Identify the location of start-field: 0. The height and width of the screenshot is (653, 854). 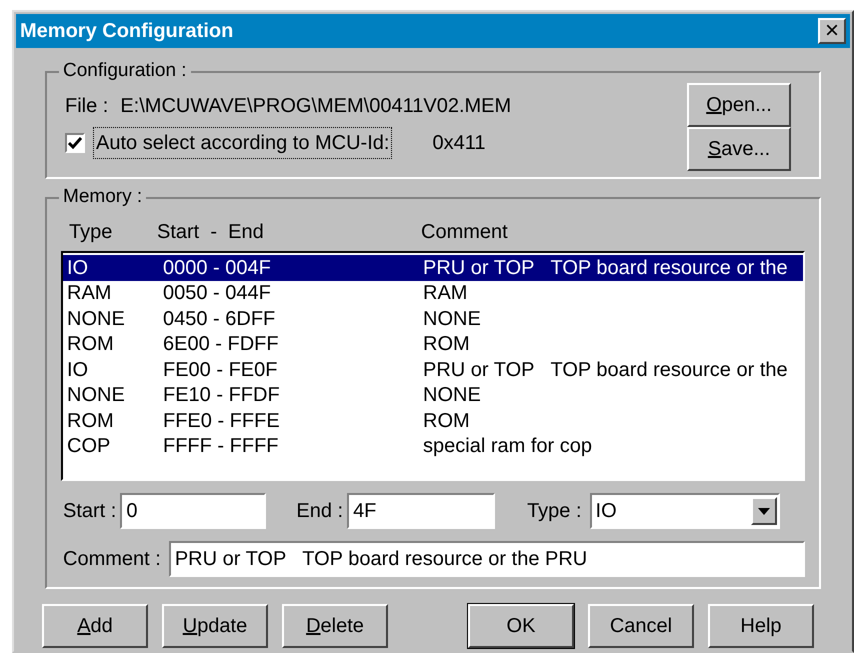
(193, 511).